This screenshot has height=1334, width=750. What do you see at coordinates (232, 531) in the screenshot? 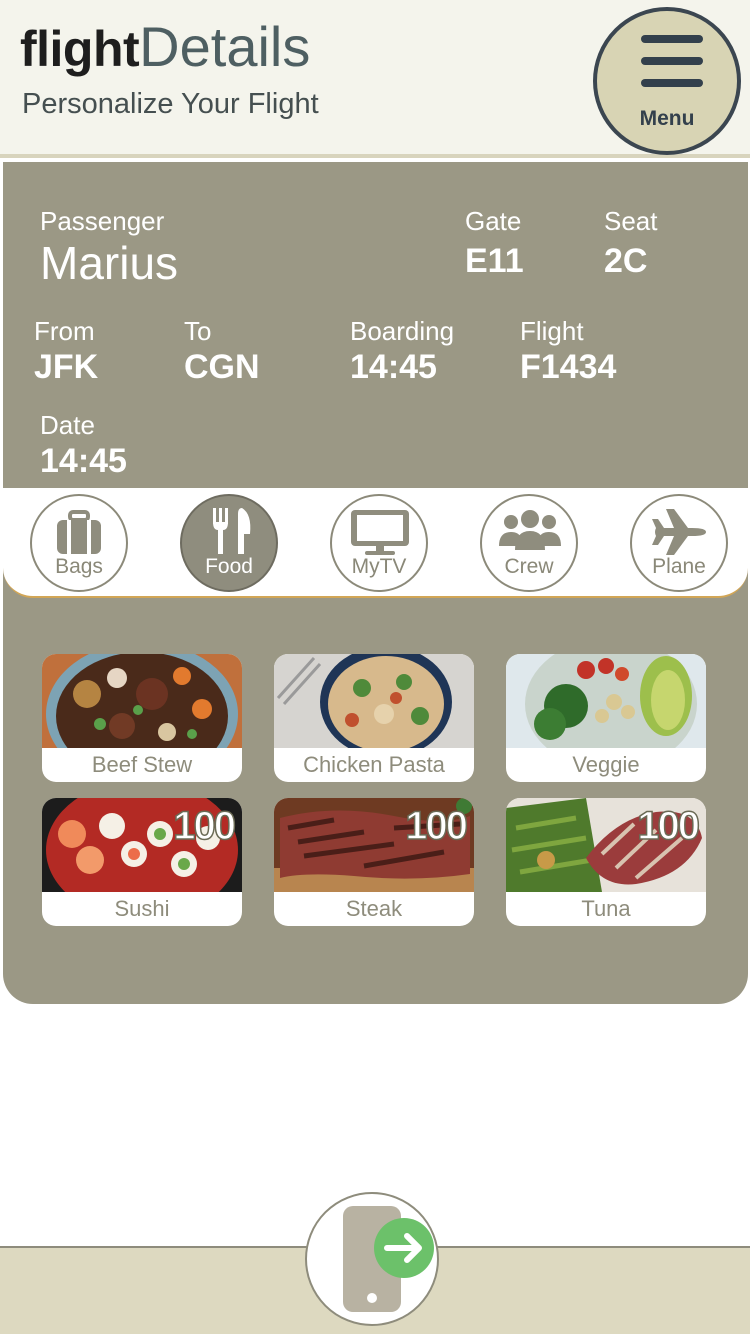
I see `cutlery-icon` at bounding box center [232, 531].